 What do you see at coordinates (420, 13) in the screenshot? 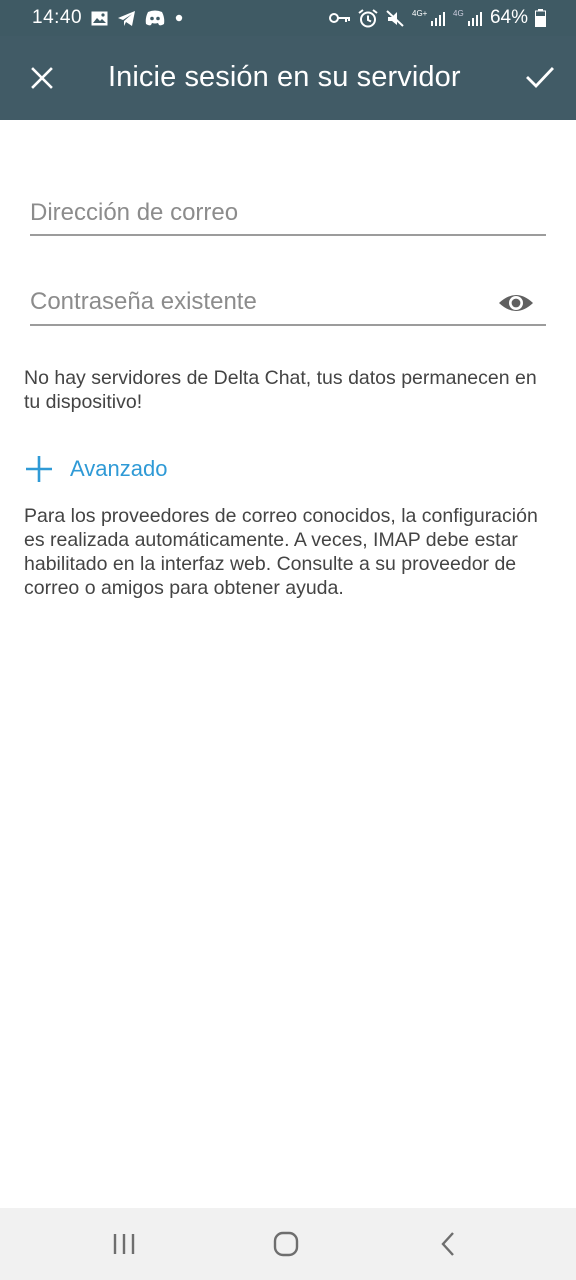
I see `network-type-1: 4G+` at bounding box center [420, 13].